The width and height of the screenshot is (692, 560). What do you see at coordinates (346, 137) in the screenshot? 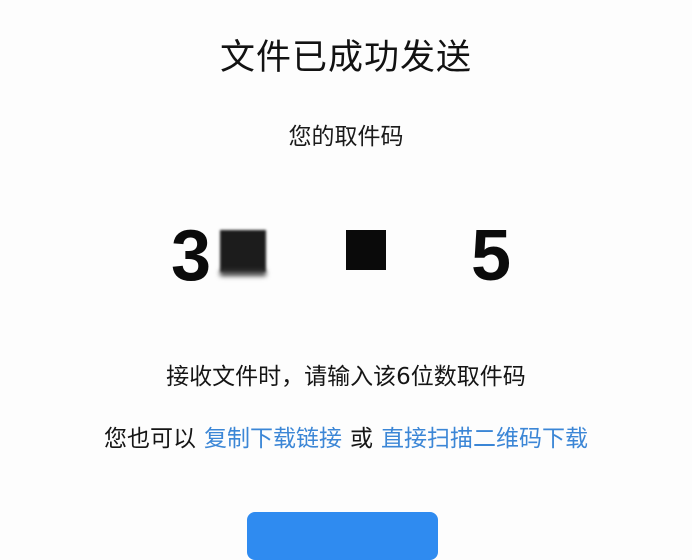
I see `pickup-code-label: 您的取件码` at bounding box center [346, 137].